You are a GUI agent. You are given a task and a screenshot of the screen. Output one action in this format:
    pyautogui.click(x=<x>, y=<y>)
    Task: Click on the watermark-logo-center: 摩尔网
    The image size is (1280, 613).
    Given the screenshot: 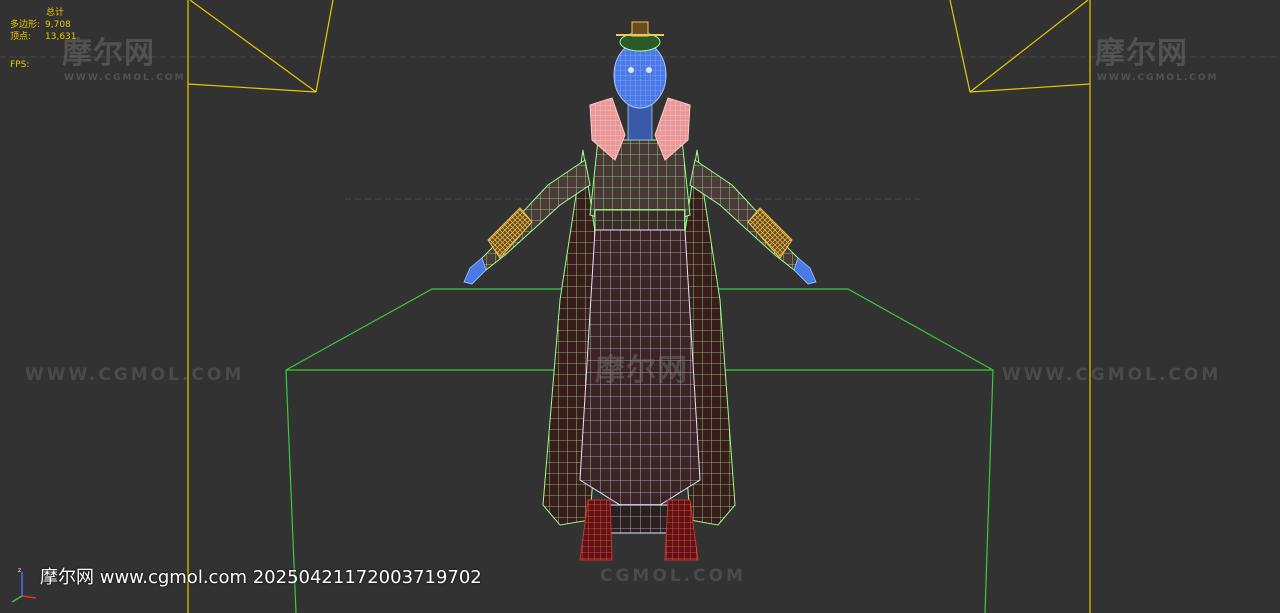 What is the action you would take?
    pyautogui.click(x=641, y=370)
    